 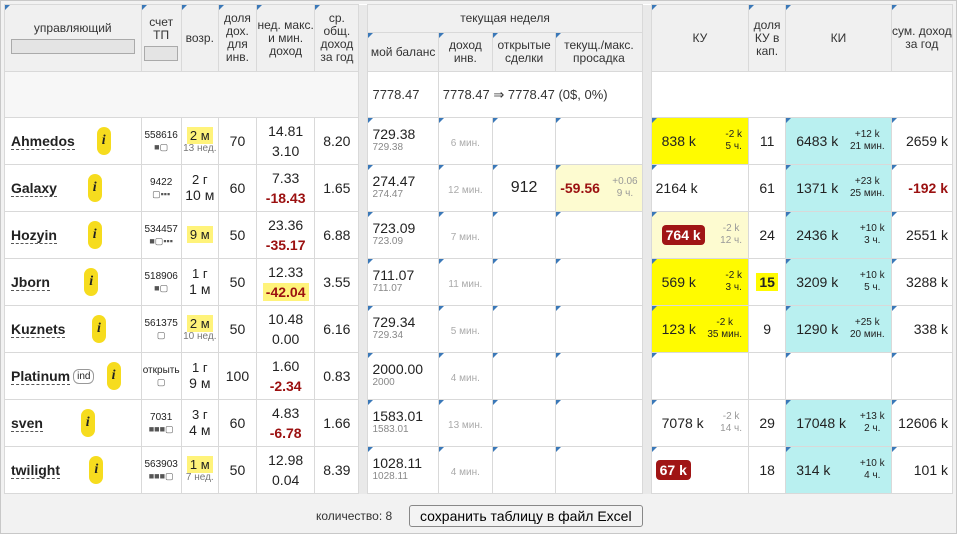 What do you see at coordinates (38, 329) in the screenshot?
I see `manager-link: Kuznets` at bounding box center [38, 329].